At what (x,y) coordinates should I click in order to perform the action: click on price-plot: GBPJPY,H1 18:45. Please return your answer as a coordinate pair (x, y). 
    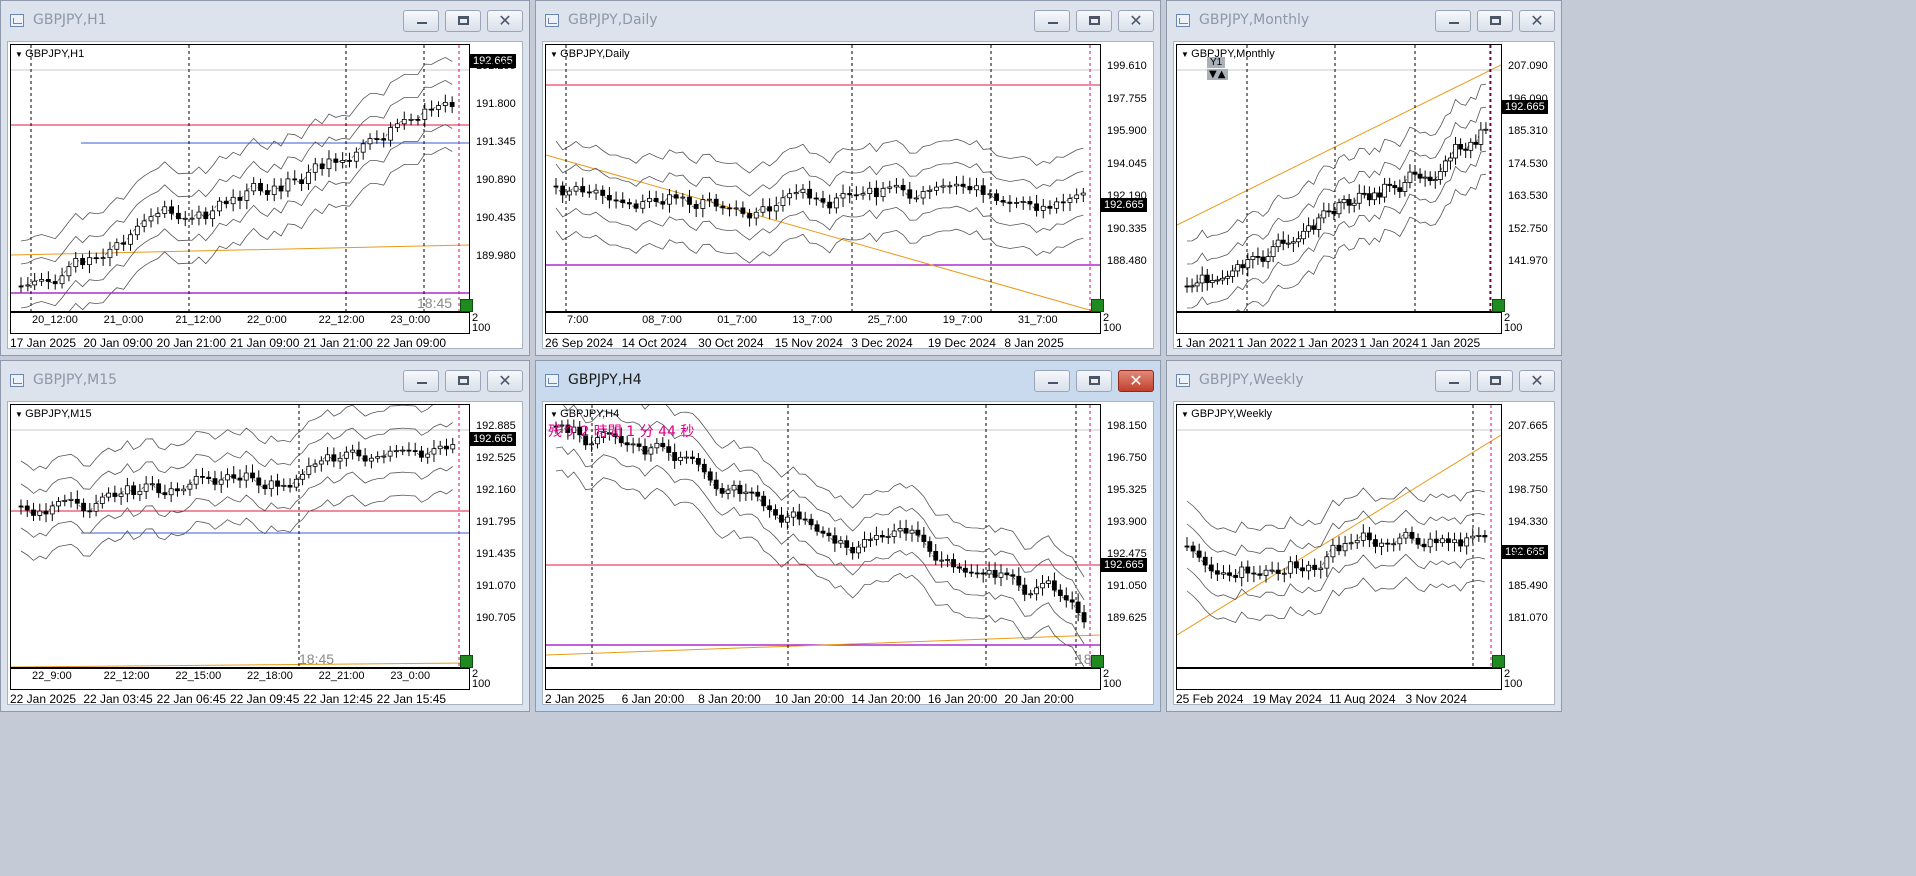
    Looking at the image, I should click on (241, 178).